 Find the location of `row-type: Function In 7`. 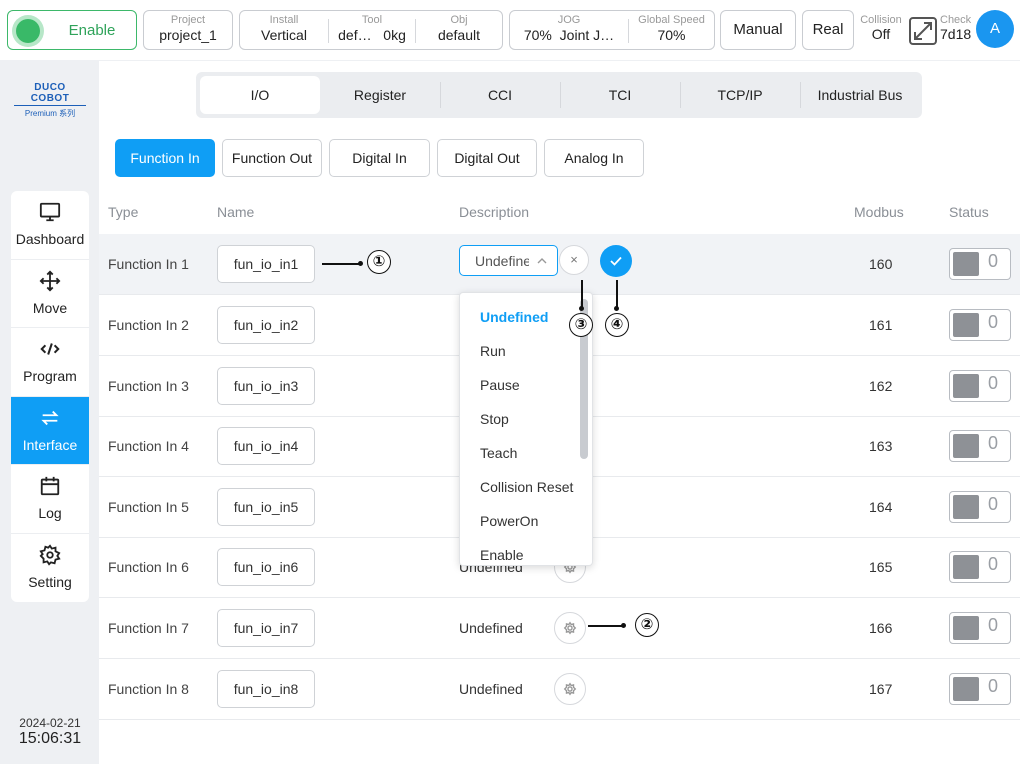

row-type: Function In 7 is located at coordinates (148, 628).